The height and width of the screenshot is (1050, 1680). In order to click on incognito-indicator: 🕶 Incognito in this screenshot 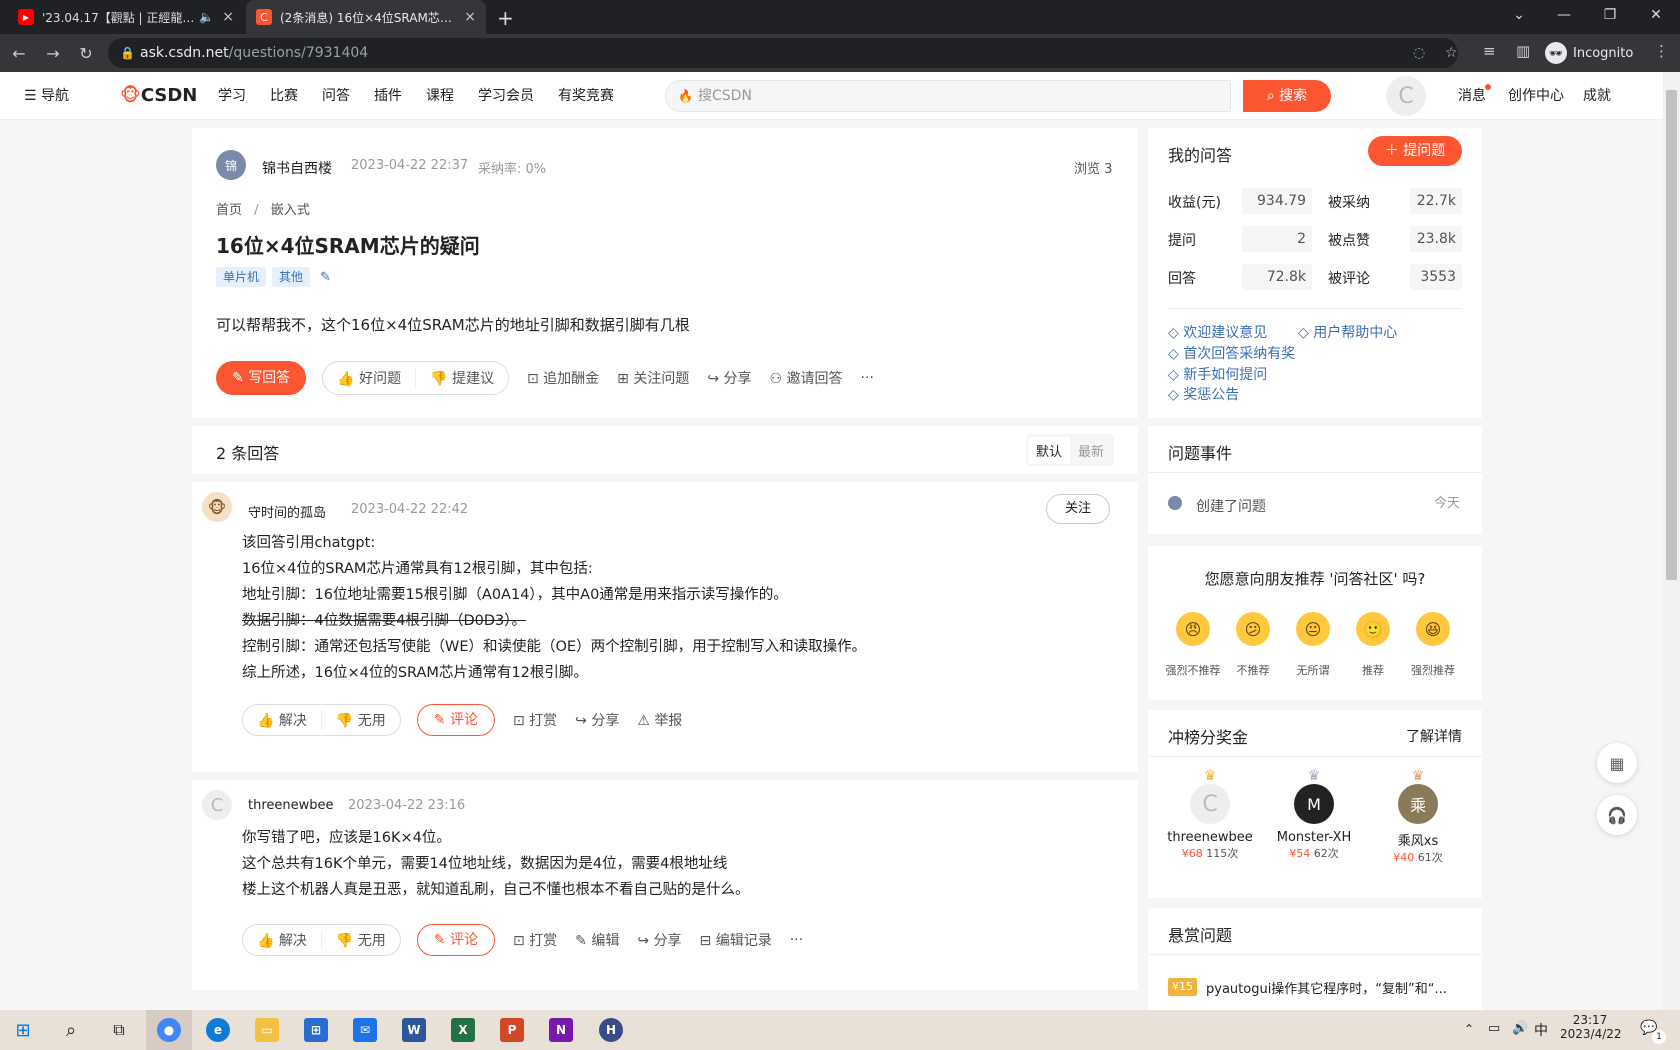, I will do `click(1589, 53)`.